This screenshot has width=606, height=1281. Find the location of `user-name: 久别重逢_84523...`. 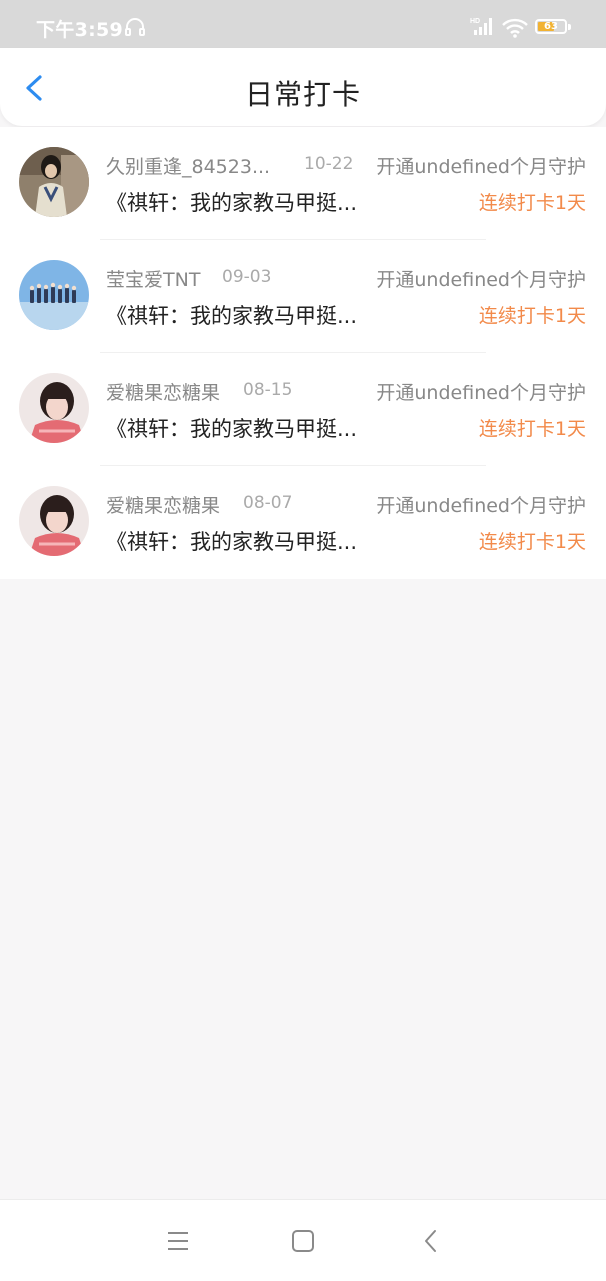

user-name: 久别重逢_84523... is located at coordinates (188, 167).